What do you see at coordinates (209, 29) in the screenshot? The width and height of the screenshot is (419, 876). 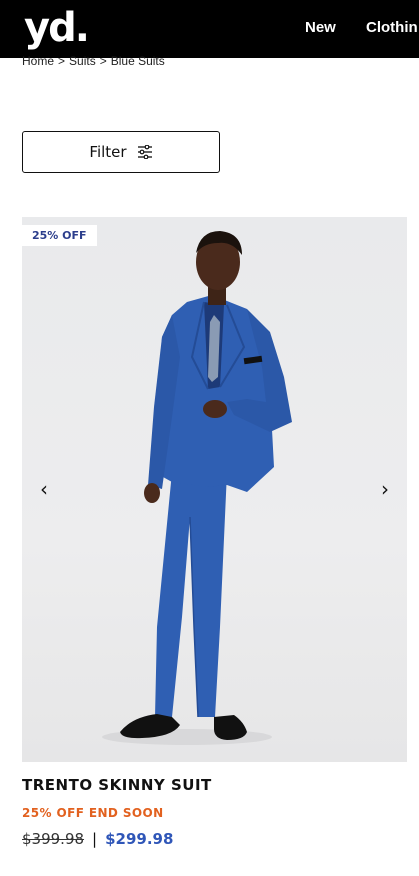 I see `site-header: yd. New Clothin` at bounding box center [209, 29].